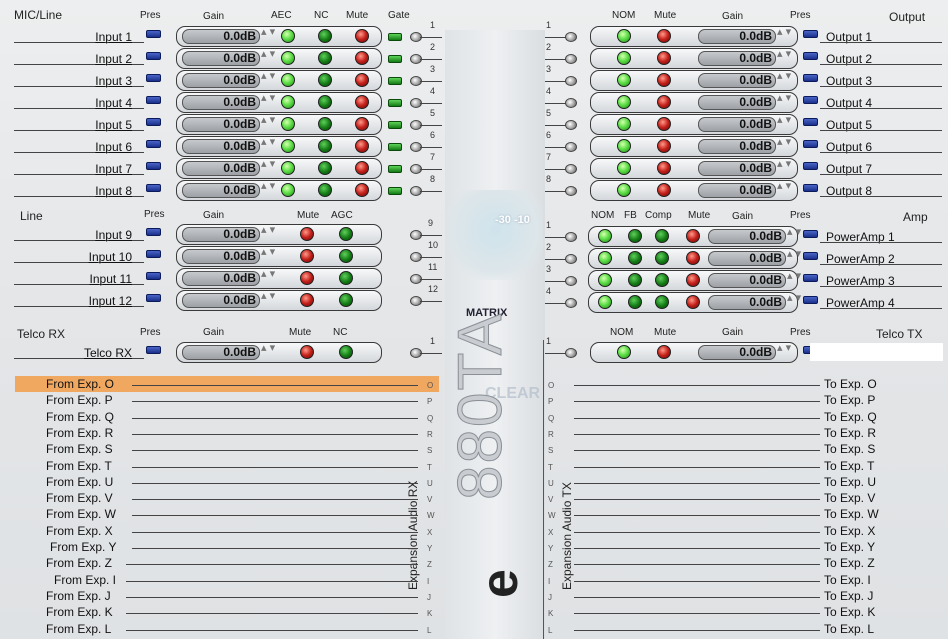  I want to click on from-exp-label: From Exp. L, so click(78, 629).